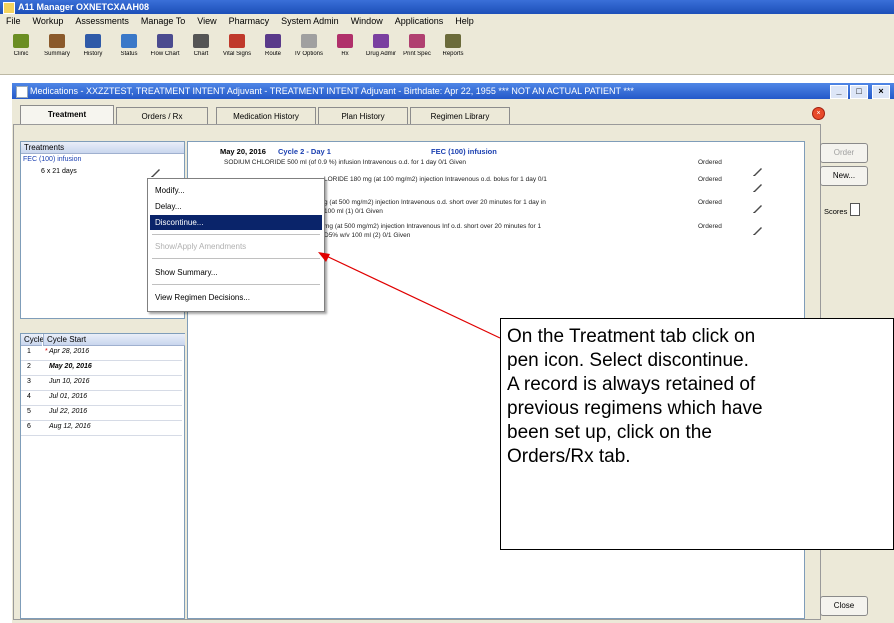 This screenshot has height=623, width=894. I want to click on cycle-start-date: Aug 12, 2016, so click(70, 426).